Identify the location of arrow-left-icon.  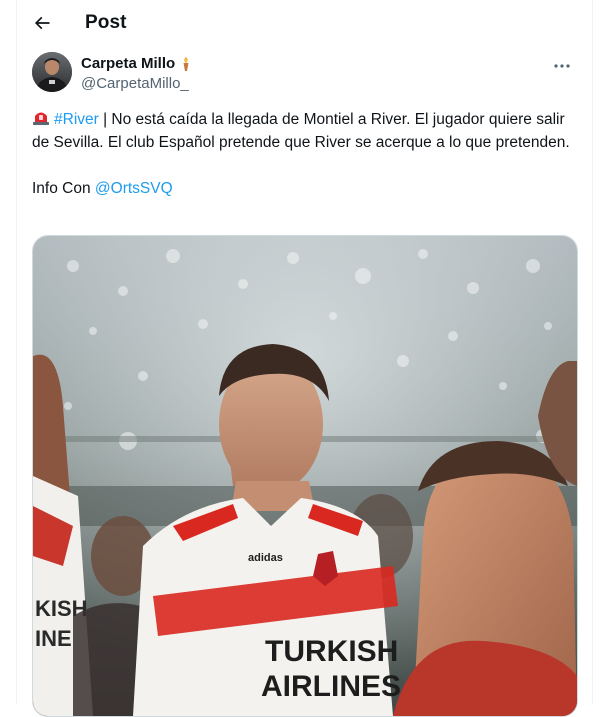
(42, 23).